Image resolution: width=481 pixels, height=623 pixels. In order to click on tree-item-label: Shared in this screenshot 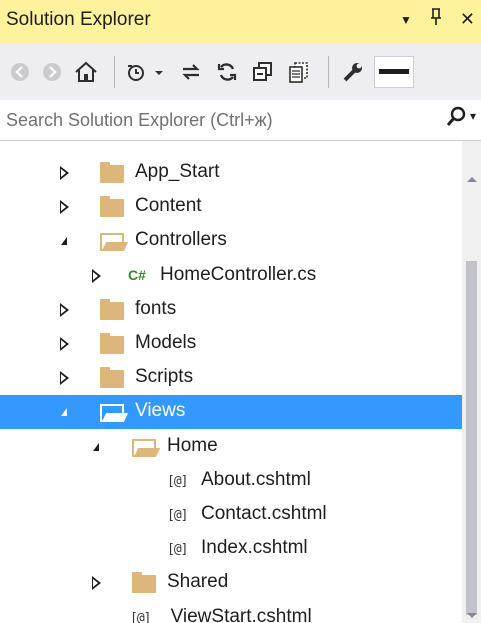, I will do `click(198, 582)`.